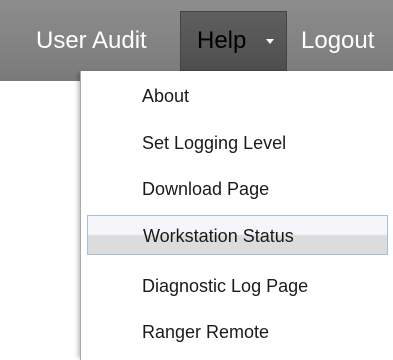  Describe the element at coordinates (222, 40) in the screenshot. I see `nav-help-label: Help` at that location.